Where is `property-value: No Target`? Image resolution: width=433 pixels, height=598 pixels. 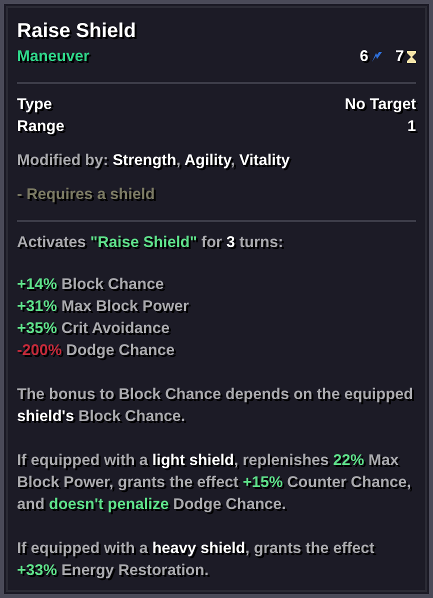 property-value: No Target is located at coordinates (380, 105).